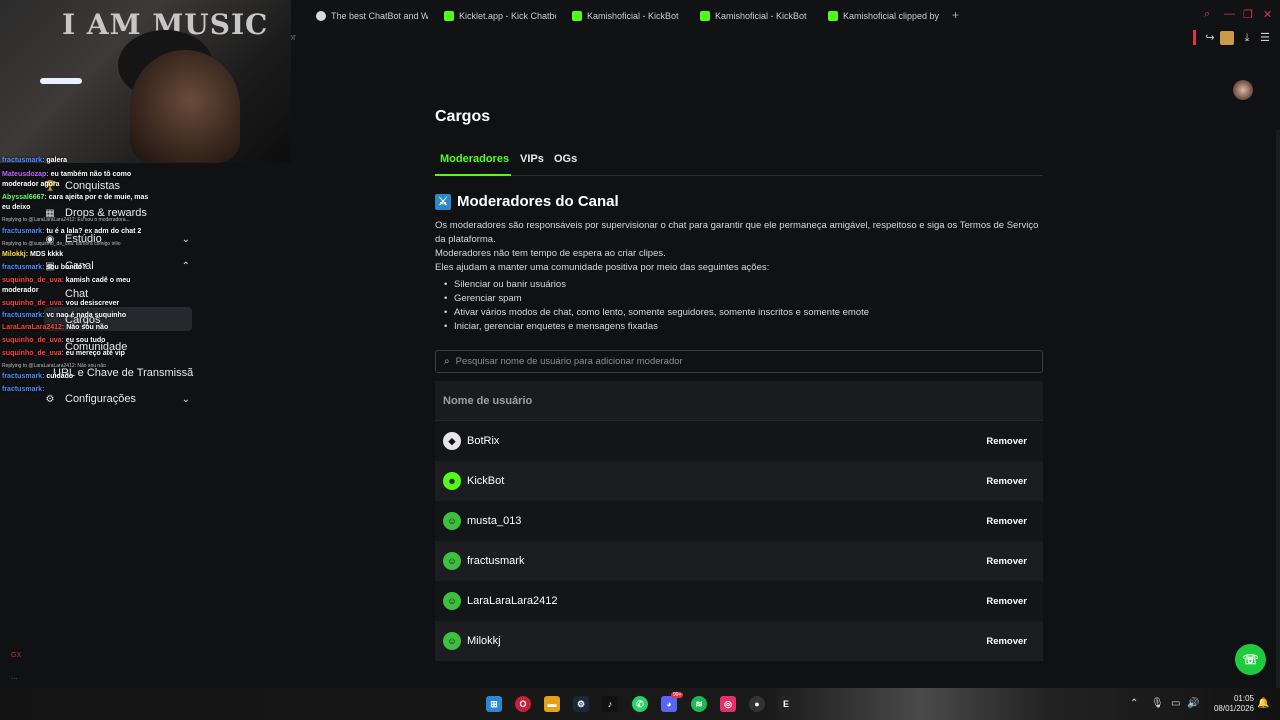 The image size is (1280, 720). I want to click on moderator-search-input, so click(735, 361).